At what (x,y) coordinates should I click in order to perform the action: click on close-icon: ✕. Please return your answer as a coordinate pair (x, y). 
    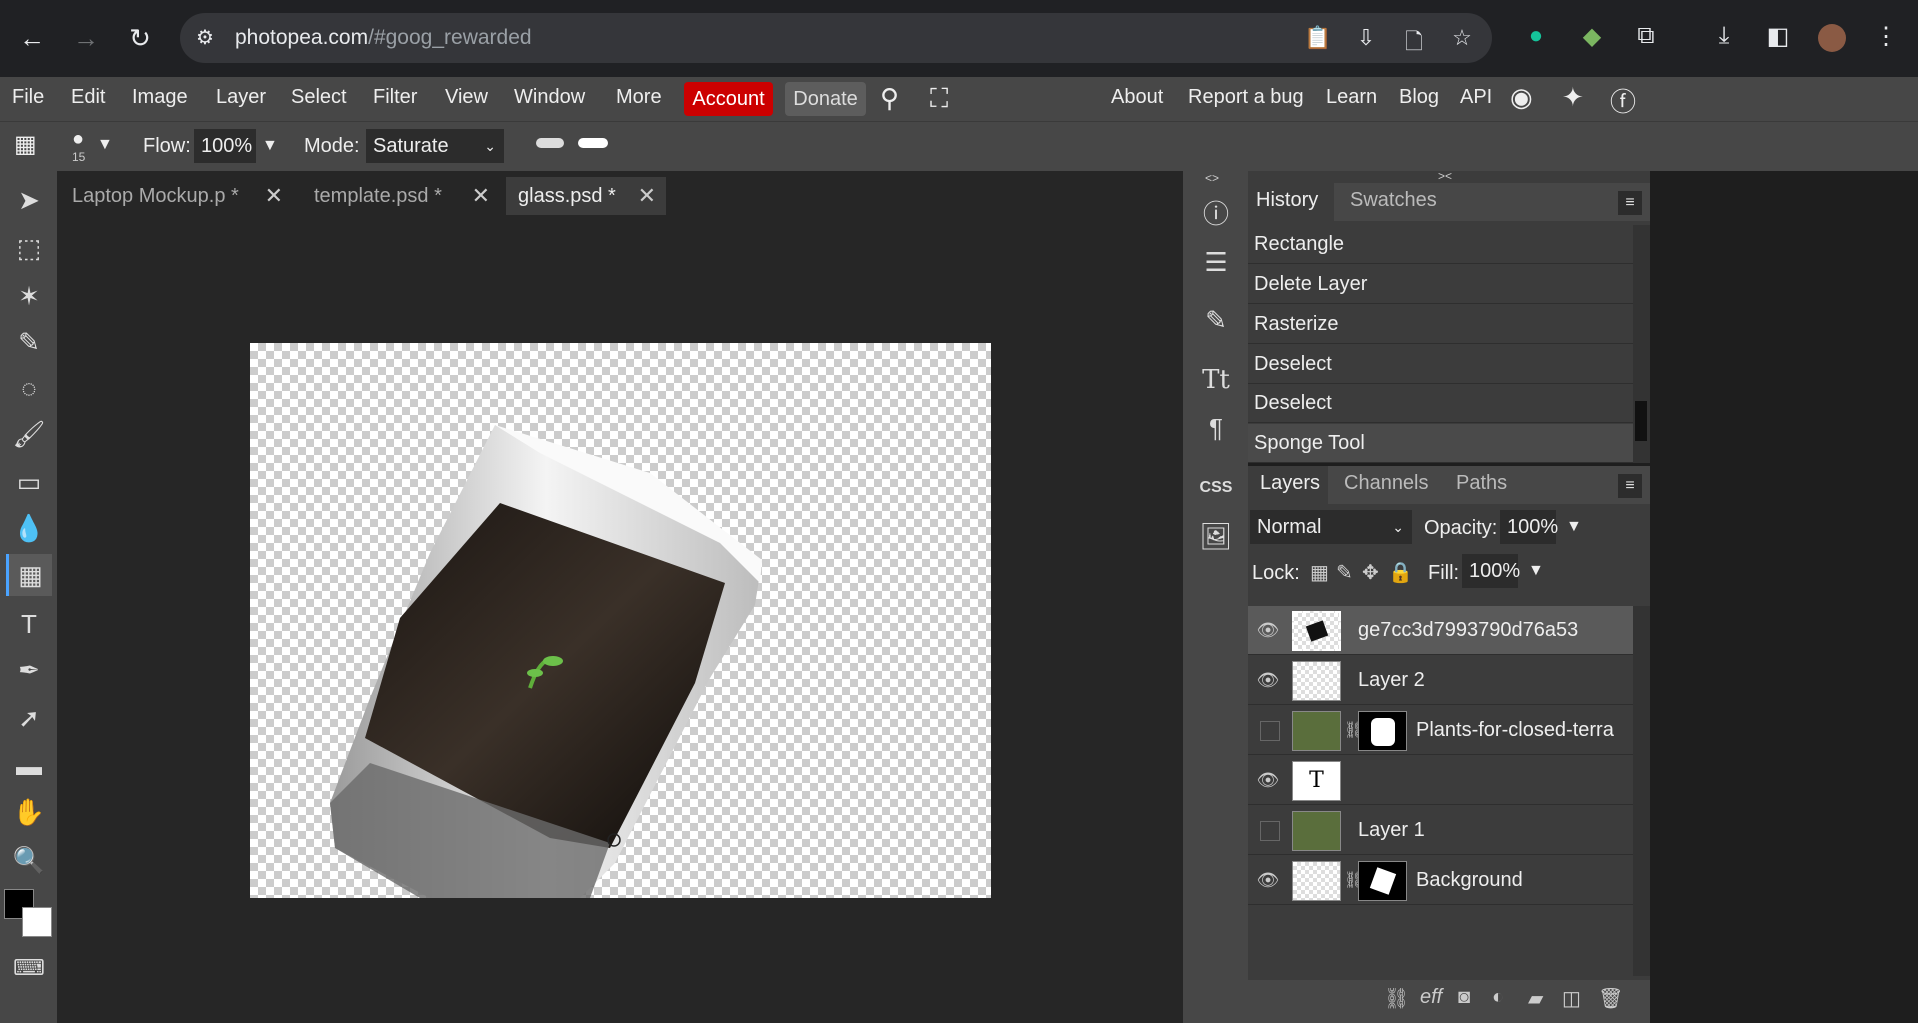
    Looking at the image, I should click on (274, 196).